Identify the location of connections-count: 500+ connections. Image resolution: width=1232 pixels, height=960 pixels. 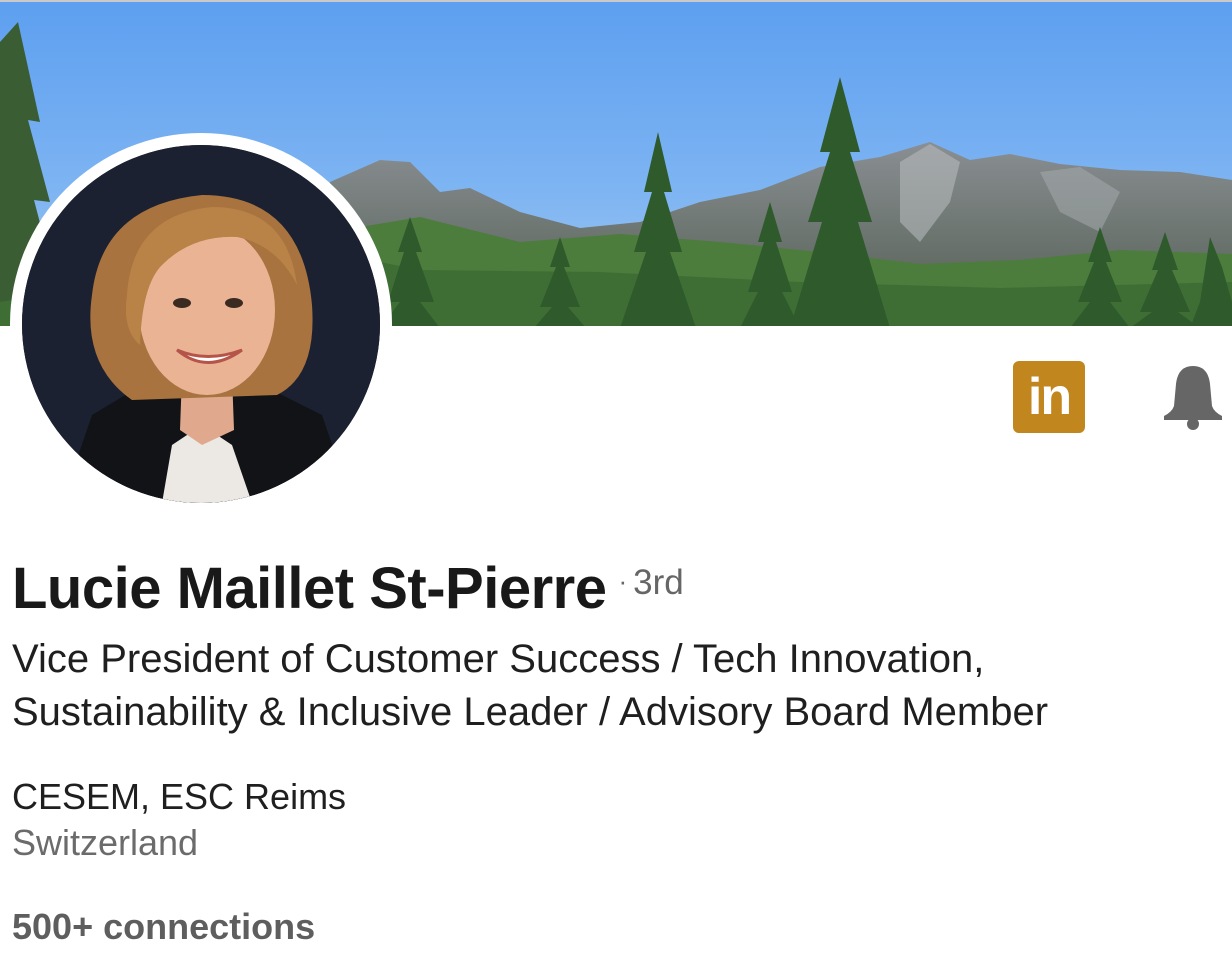
(163, 927).